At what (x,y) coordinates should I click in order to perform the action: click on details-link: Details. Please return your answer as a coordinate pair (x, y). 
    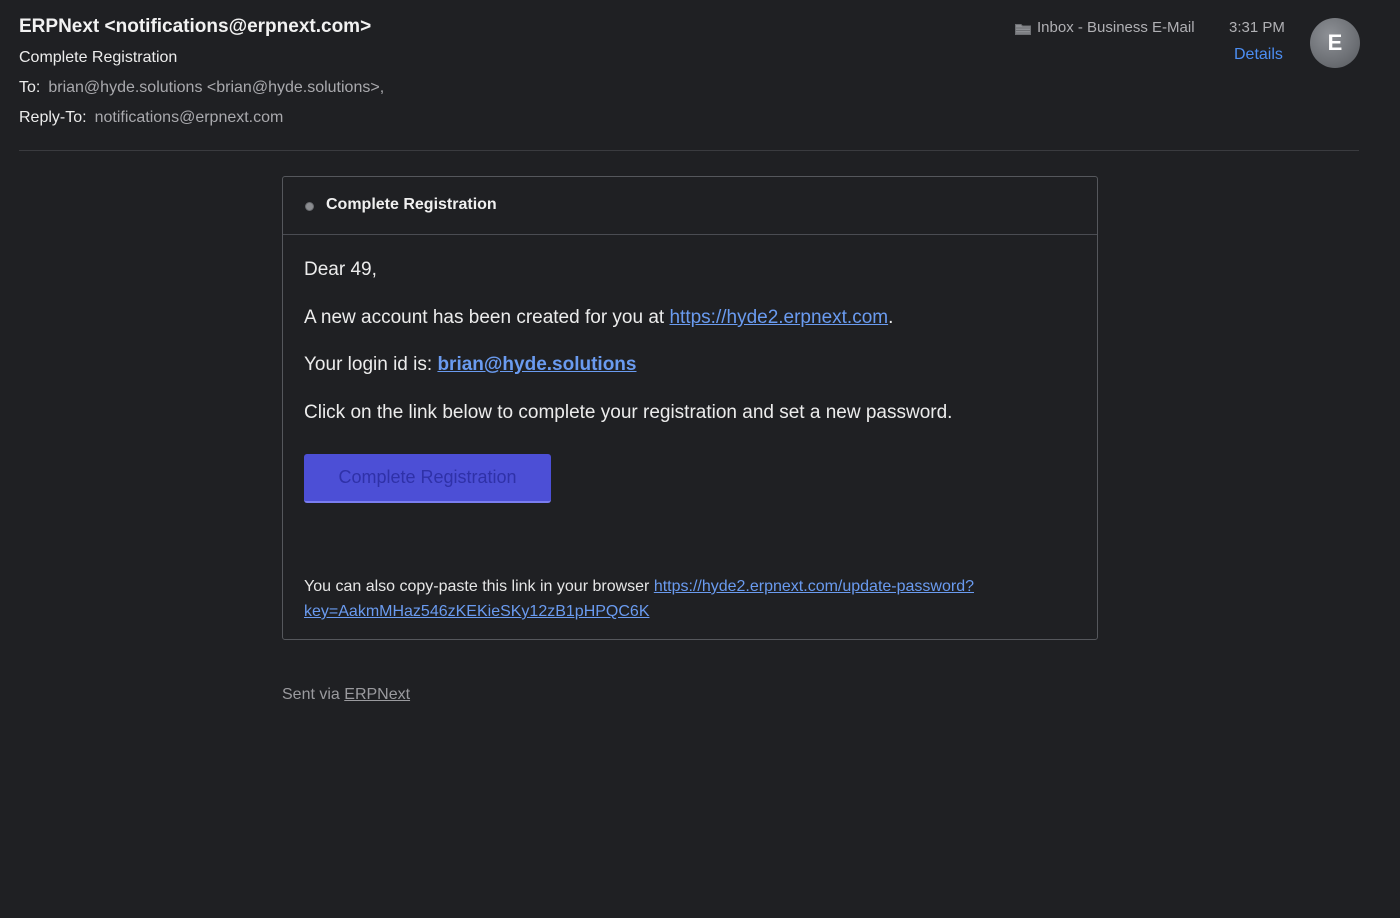
    Looking at the image, I should click on (1258, 55).